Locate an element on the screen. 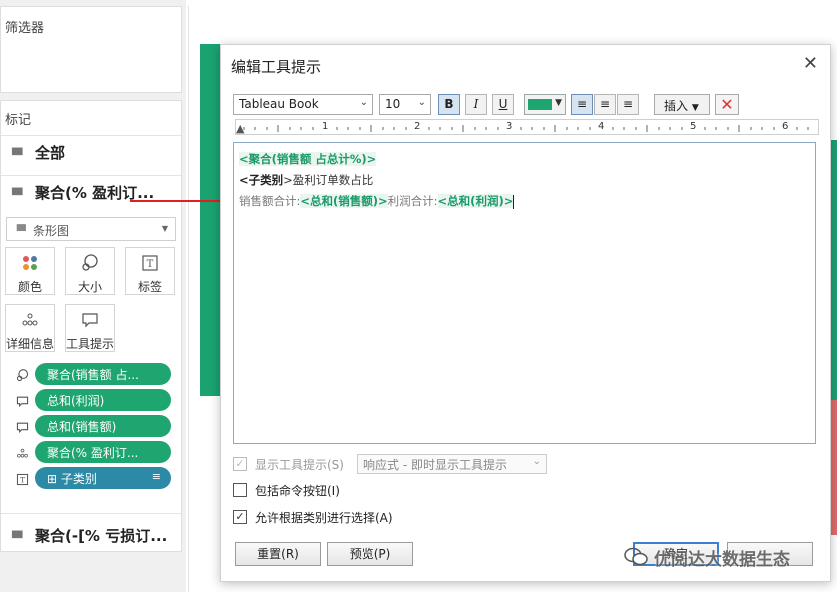 The width and height of the screenshot is (837, 592). field-pill-label: ⊞ 子类别 is located at coordinates (72, 479).